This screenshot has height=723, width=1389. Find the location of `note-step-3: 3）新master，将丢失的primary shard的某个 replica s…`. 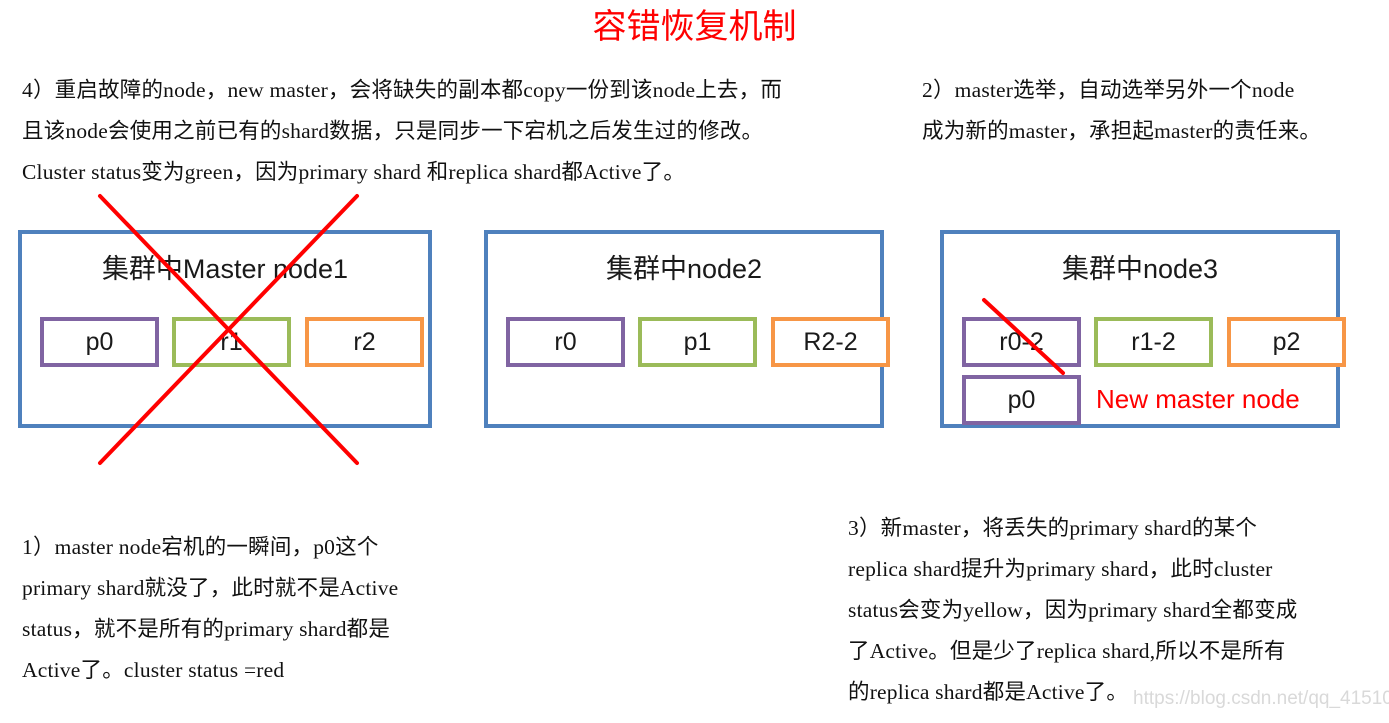

note-step-3: 3）新master，将丢失的primary shard的某个 replica s… is located at coordinates (1073, 610).